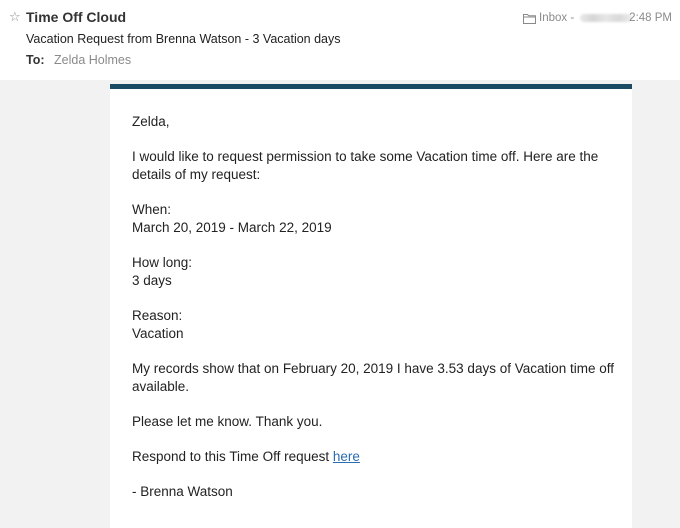 Image resolution: width=680 pixels, height=528 pixels. What do you see at coordinates (578, 18) in the screenshot?
I see `mailbox-location: Inbox -` at bounding box center [578, 18].